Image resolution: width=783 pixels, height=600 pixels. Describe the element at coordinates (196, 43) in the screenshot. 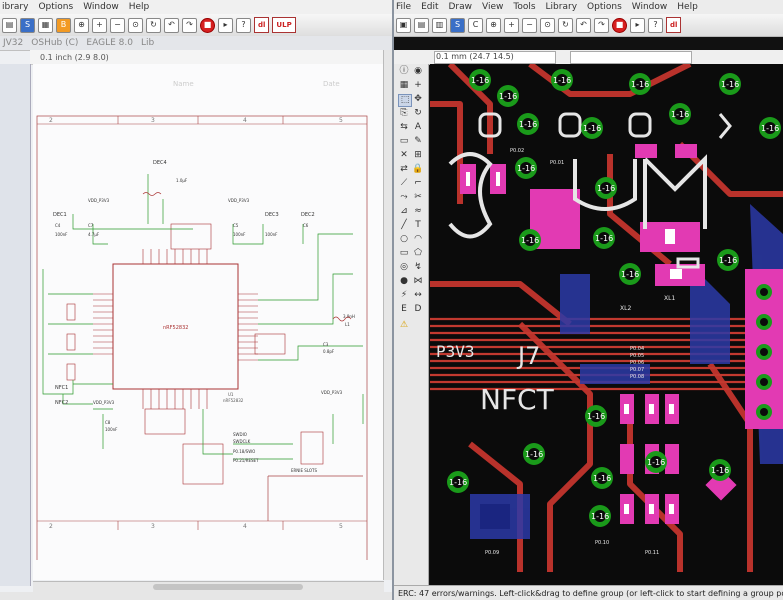

I see `breadcrumb: JV32 OSHub (C) EAGLE 8.0 Lib` at that location.